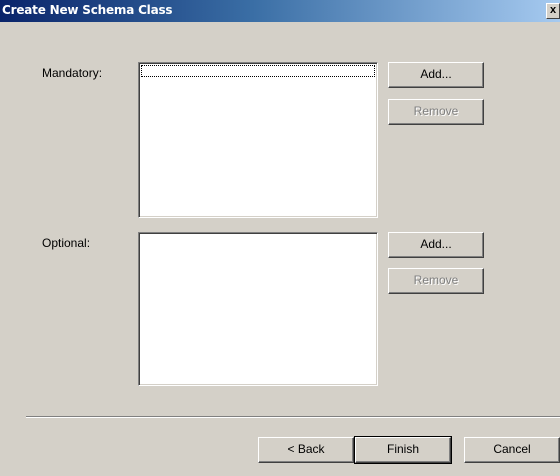 This screenshot has height=476, width=560. Describe the element at coordinates (258, 140) in the screenshot. I see `mandatory-listbox` at that location.